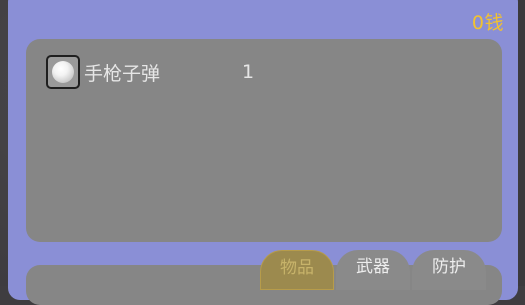  What do you see at coordinates (487, 23) in the screenshot?
I see `money-label: 0钱` at bounding box center [487, 23].